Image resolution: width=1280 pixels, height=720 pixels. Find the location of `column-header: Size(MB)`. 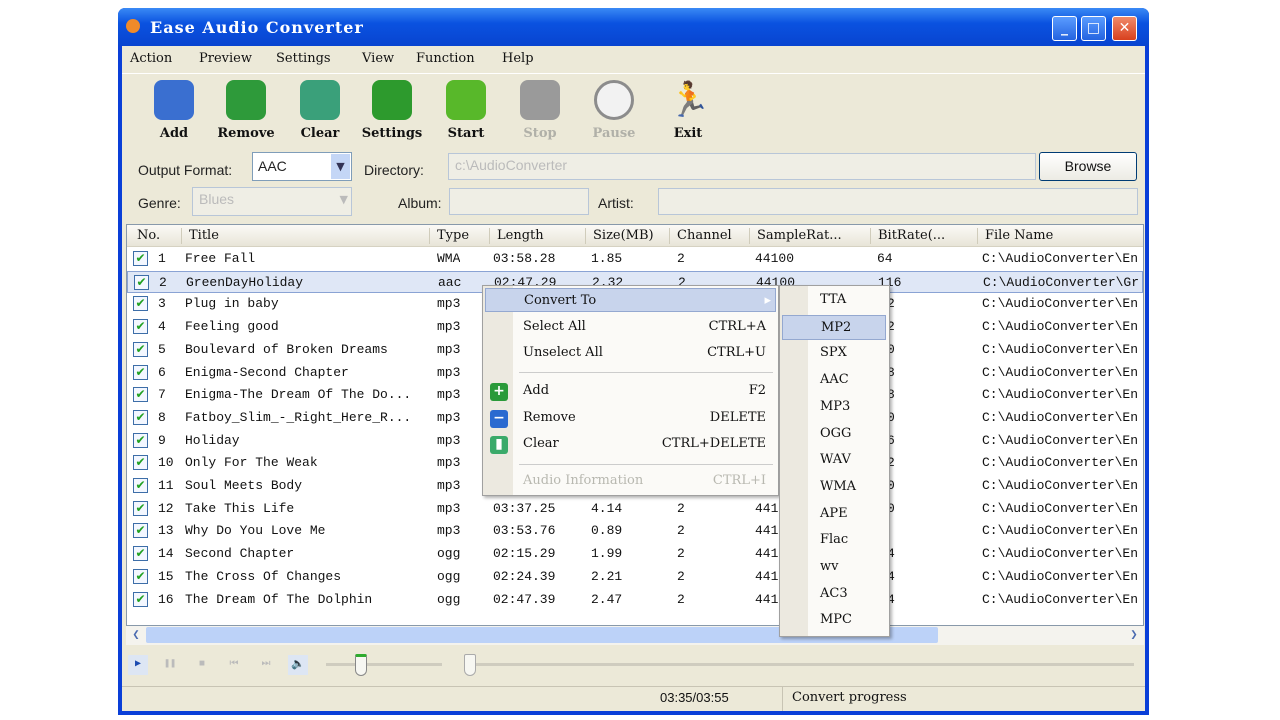

column-header: Size(MB) is located at coordinates (623, 235).